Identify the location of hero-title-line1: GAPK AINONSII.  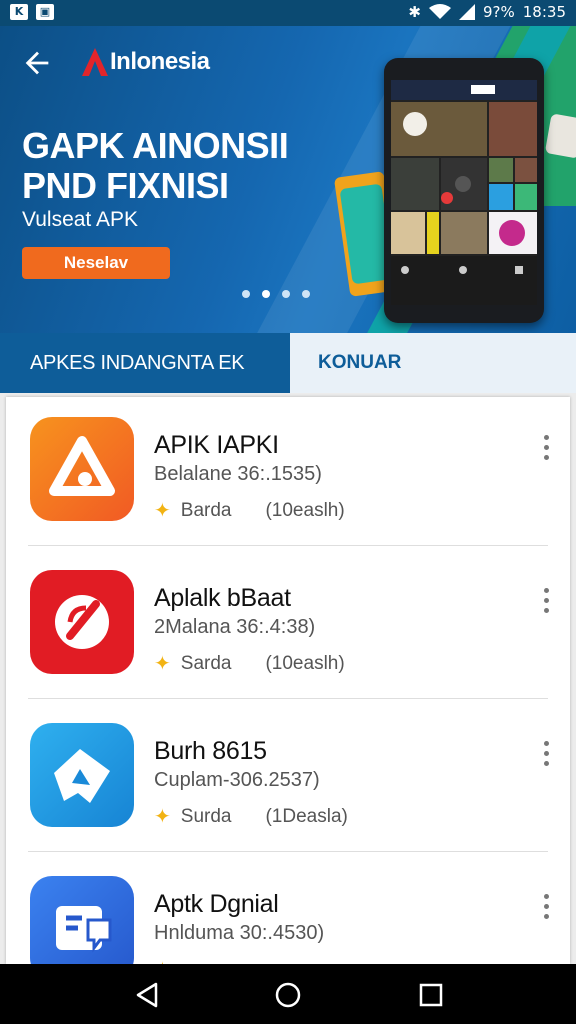
(155, 145).